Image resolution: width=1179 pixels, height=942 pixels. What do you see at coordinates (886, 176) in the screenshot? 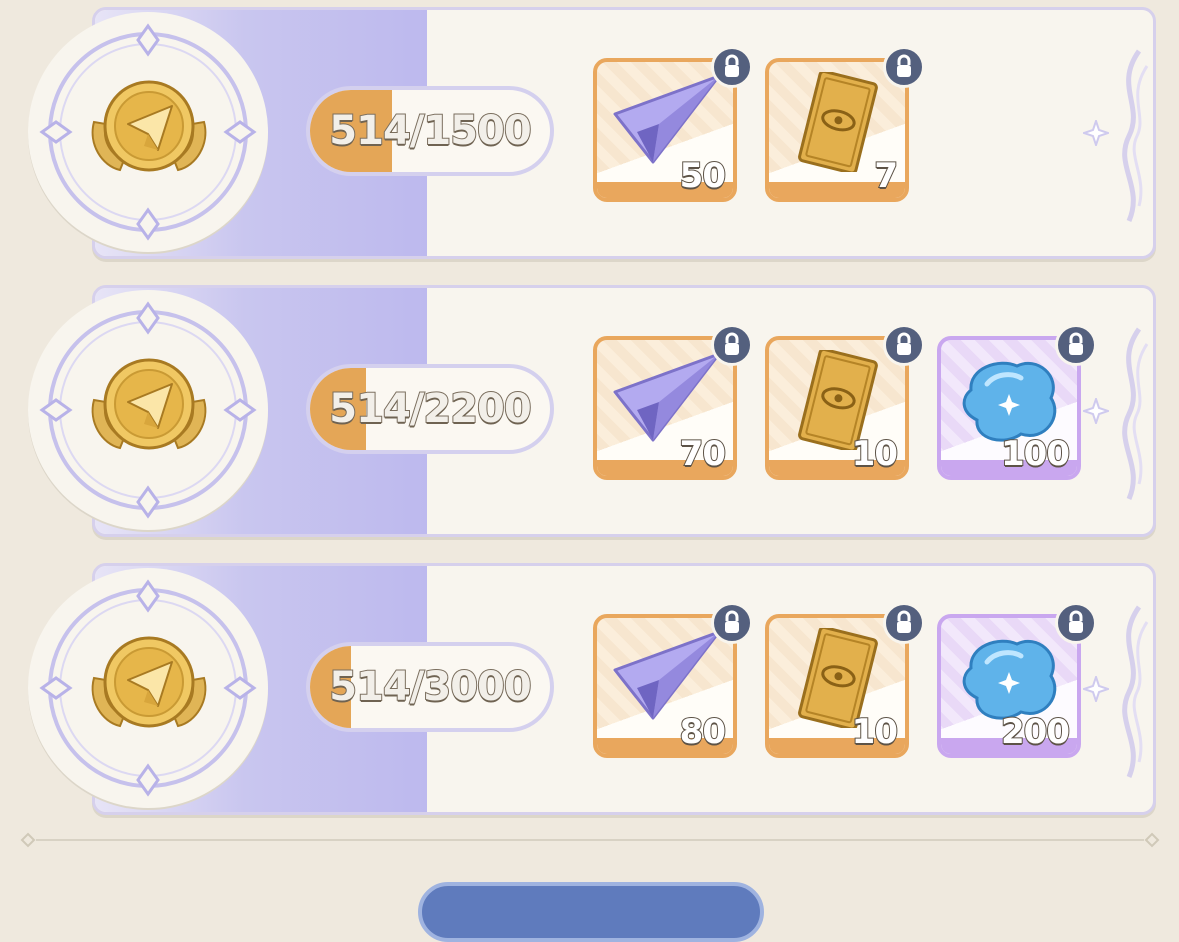
I see `reward-quantity: 7` at bounding box center [886, 176].